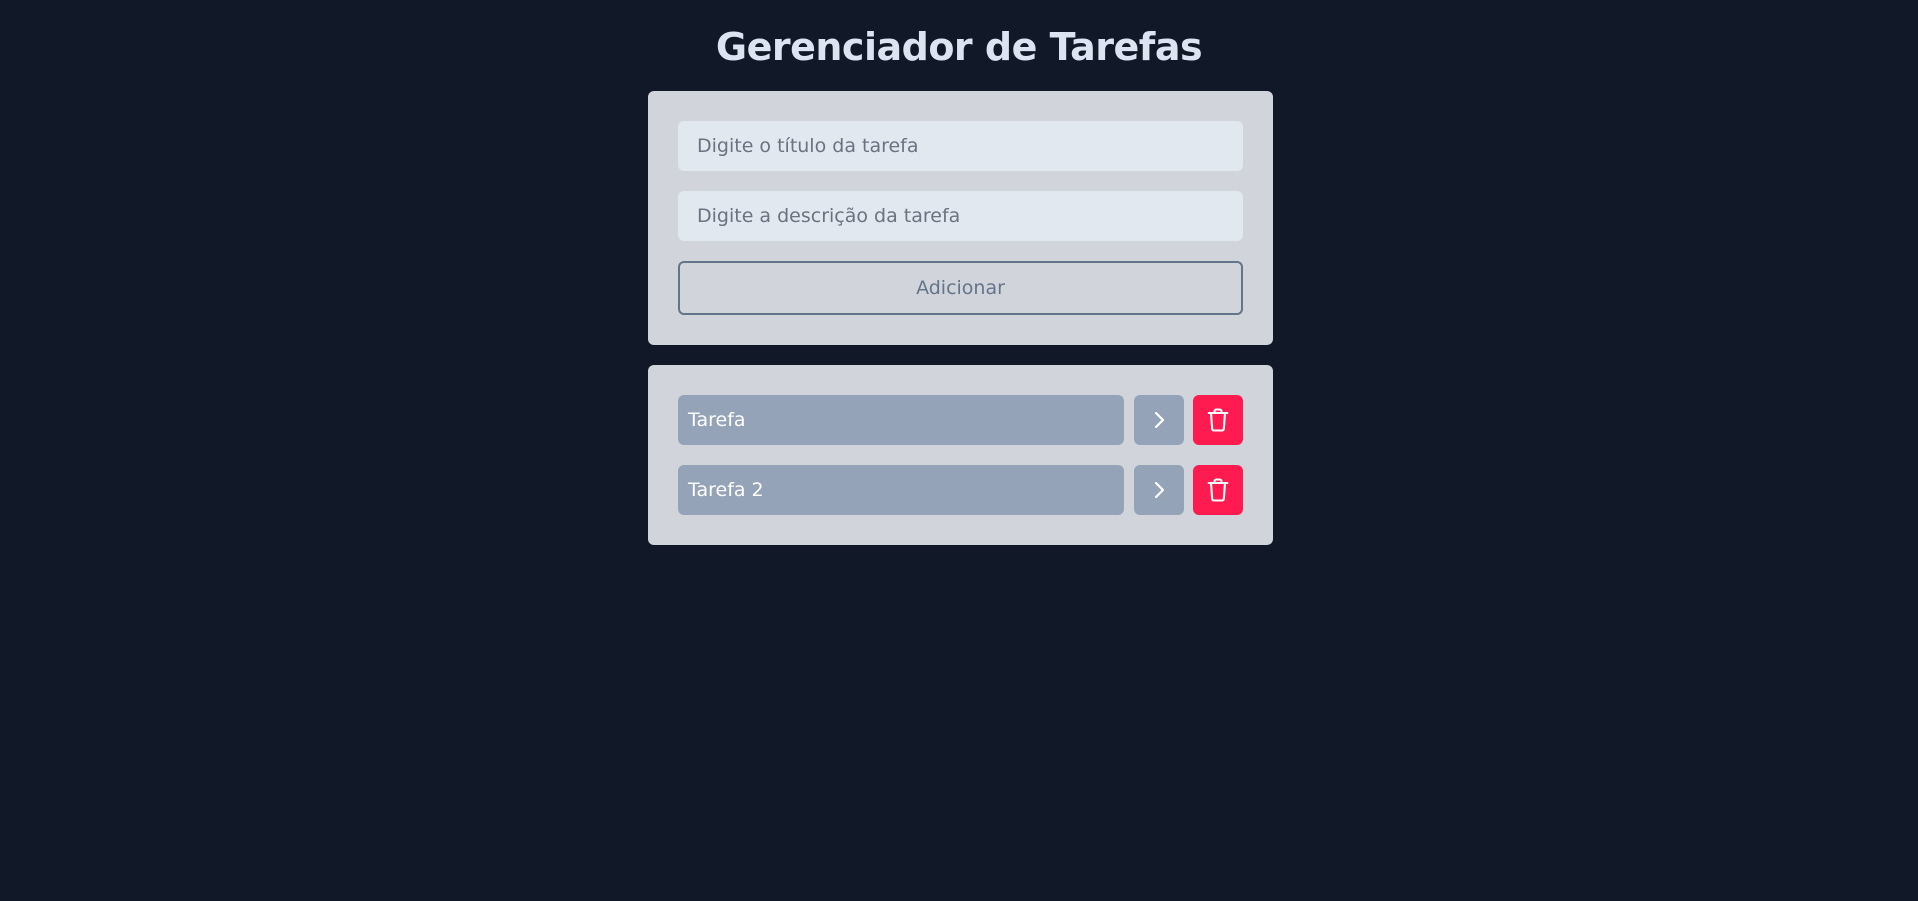 This screenshot has width=1918, height=901. Describe the element at coordinates (960, 288) in the screenshot. I see `add-task-button: Adicionar` at that location.